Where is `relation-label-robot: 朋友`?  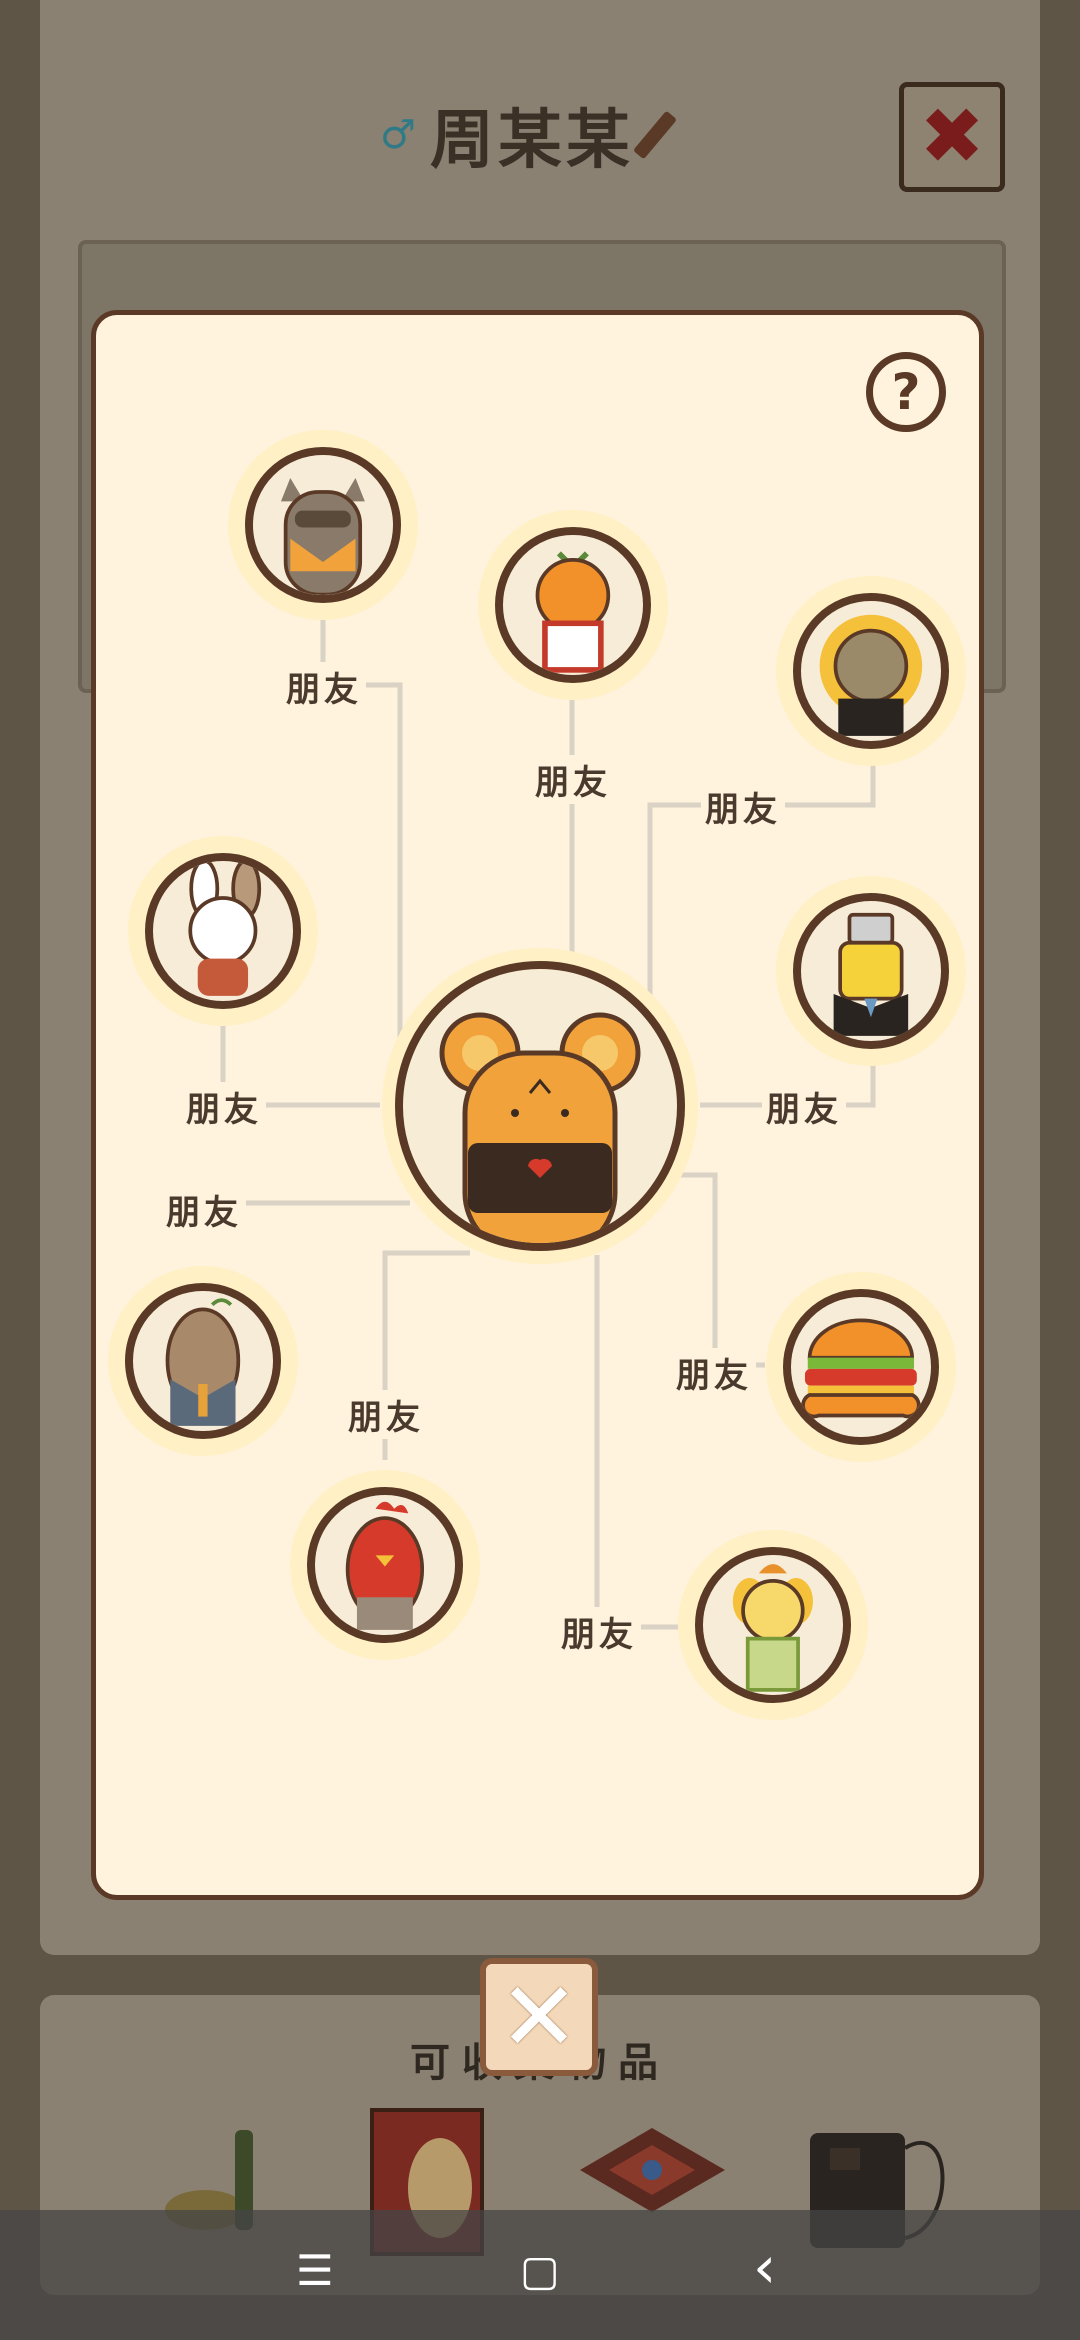
relation-label-robot: 朋友 is located at coordinates (804, 1106).